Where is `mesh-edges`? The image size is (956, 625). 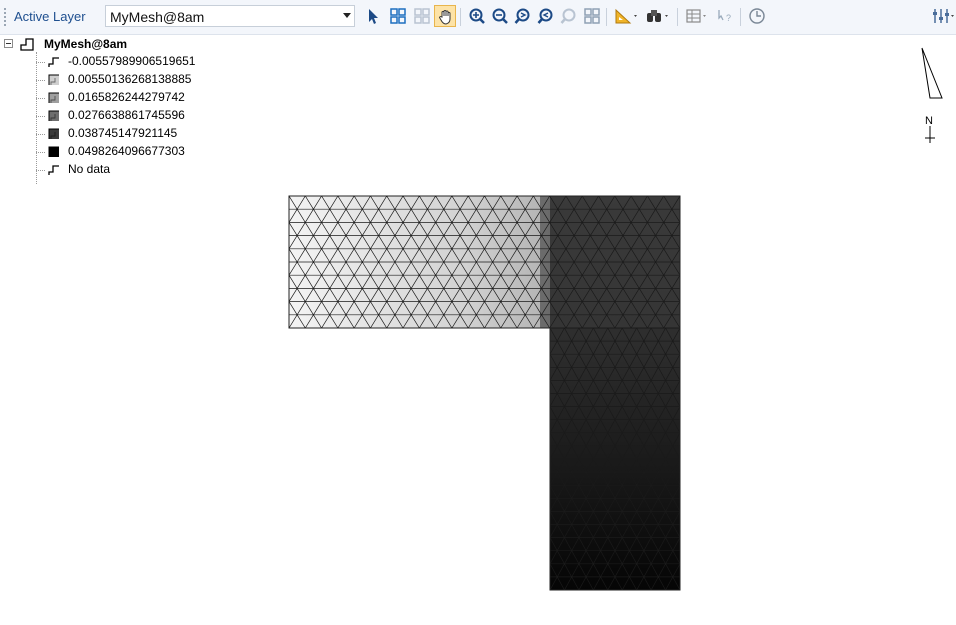 mesh-edges is located at coordinates (607, 458).